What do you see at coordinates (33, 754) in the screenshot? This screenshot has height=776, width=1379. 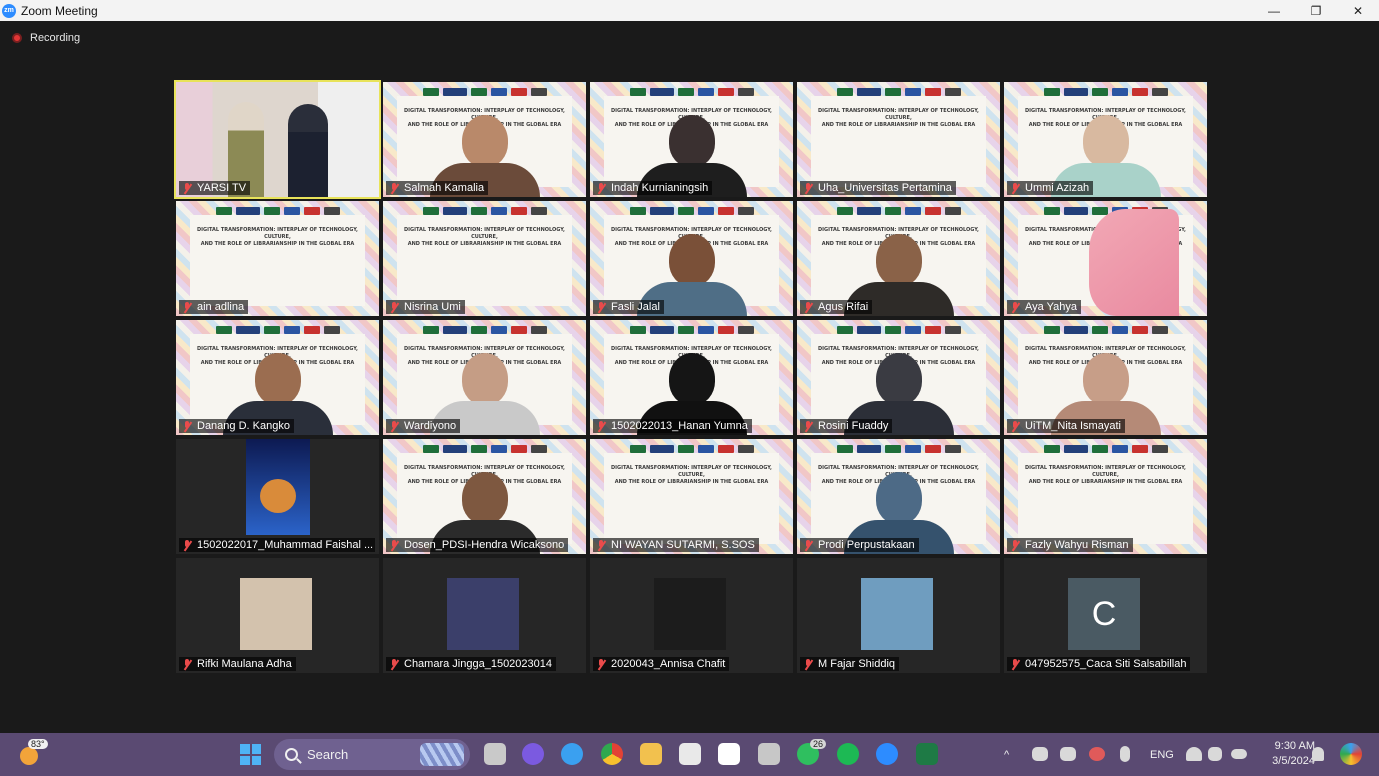 I see `weather-widget: 83°` at bounding box center [33, 754].